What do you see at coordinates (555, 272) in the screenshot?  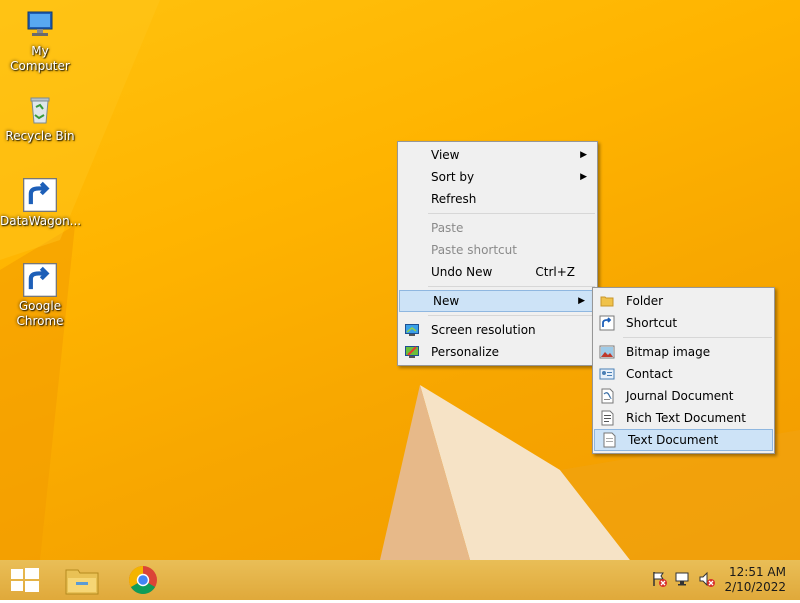 I see `menu-item-shortcut: Ctrl+Z` at bounding box center [555, 272].